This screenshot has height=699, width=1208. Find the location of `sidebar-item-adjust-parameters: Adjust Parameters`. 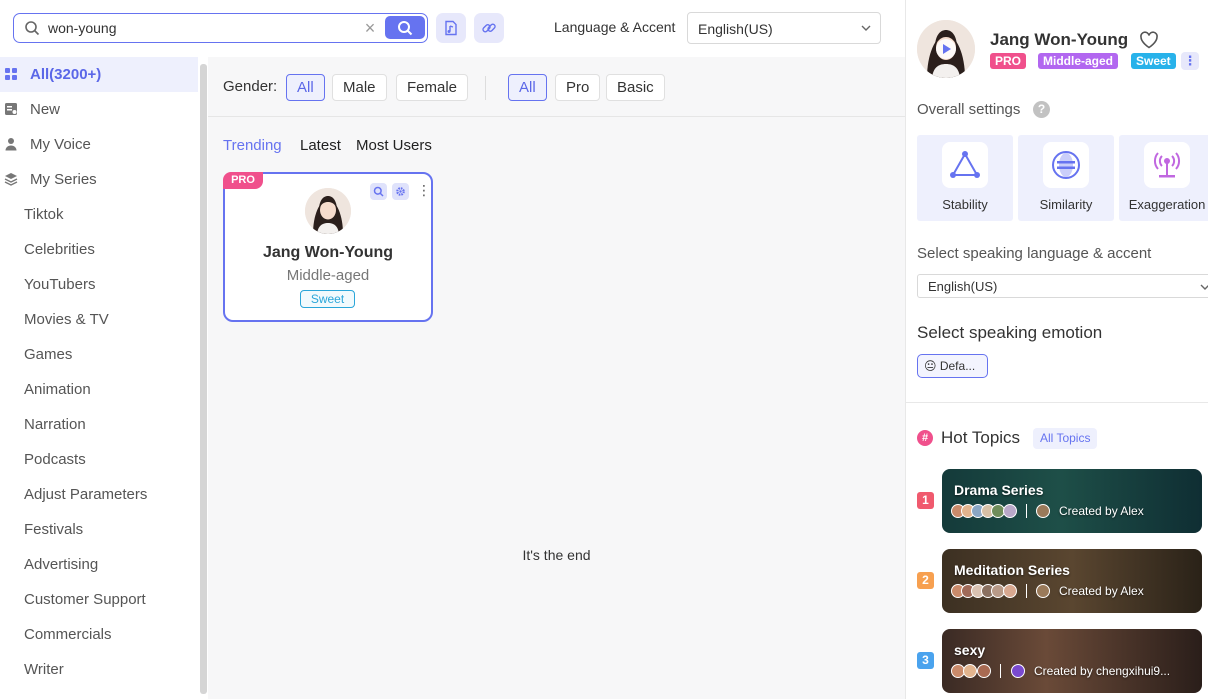

sidebar-item-adjust-parameters: Adjust Parameters is located at coordinates (99, 494).